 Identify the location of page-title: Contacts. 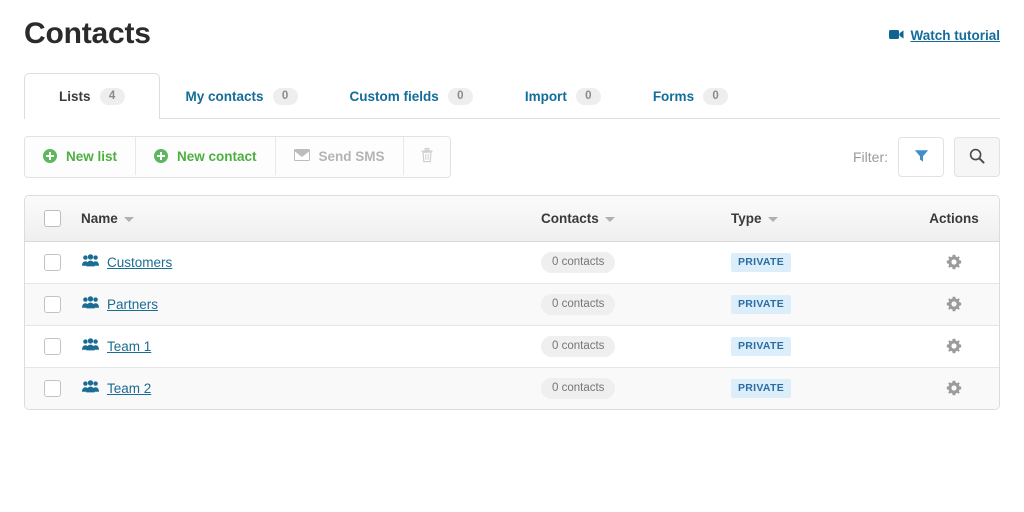
(87, 33).